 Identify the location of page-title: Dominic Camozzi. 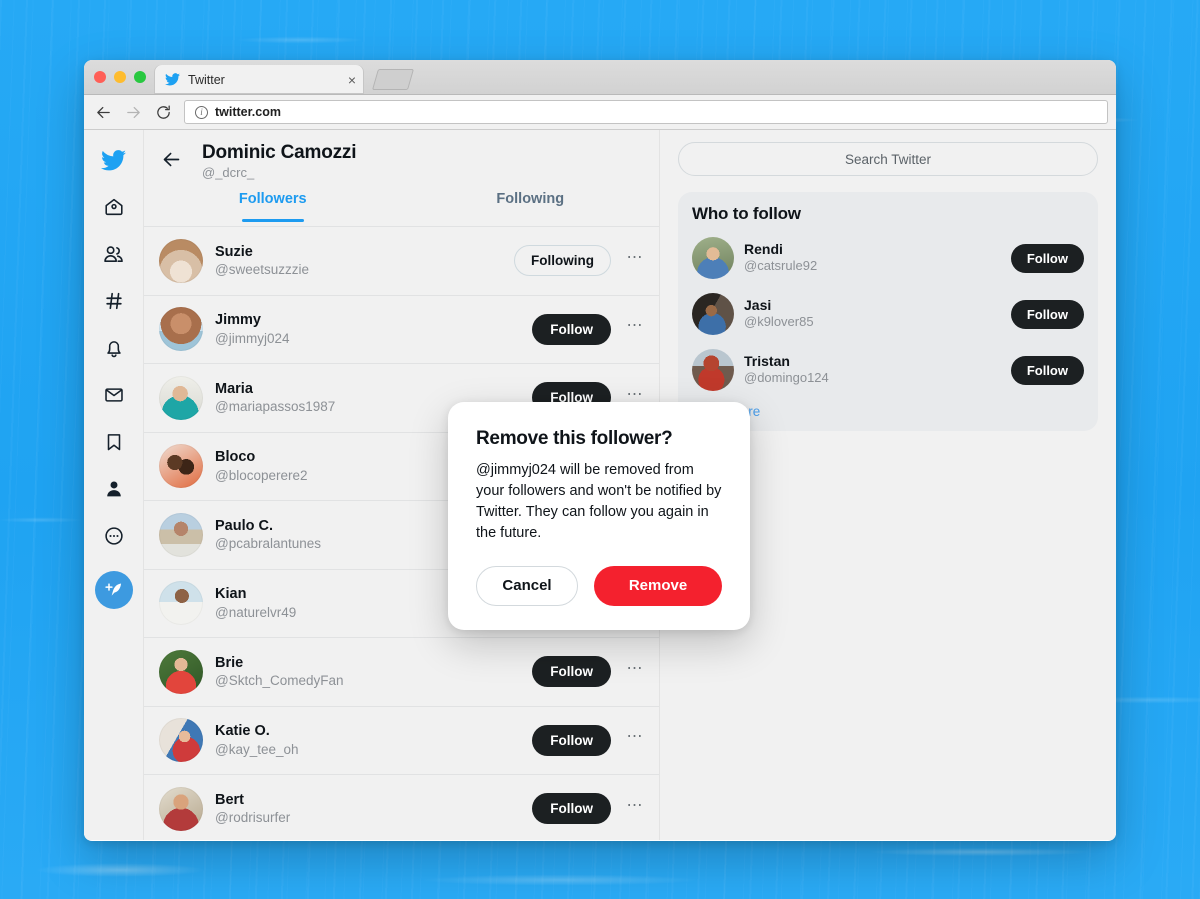
(279, 152).